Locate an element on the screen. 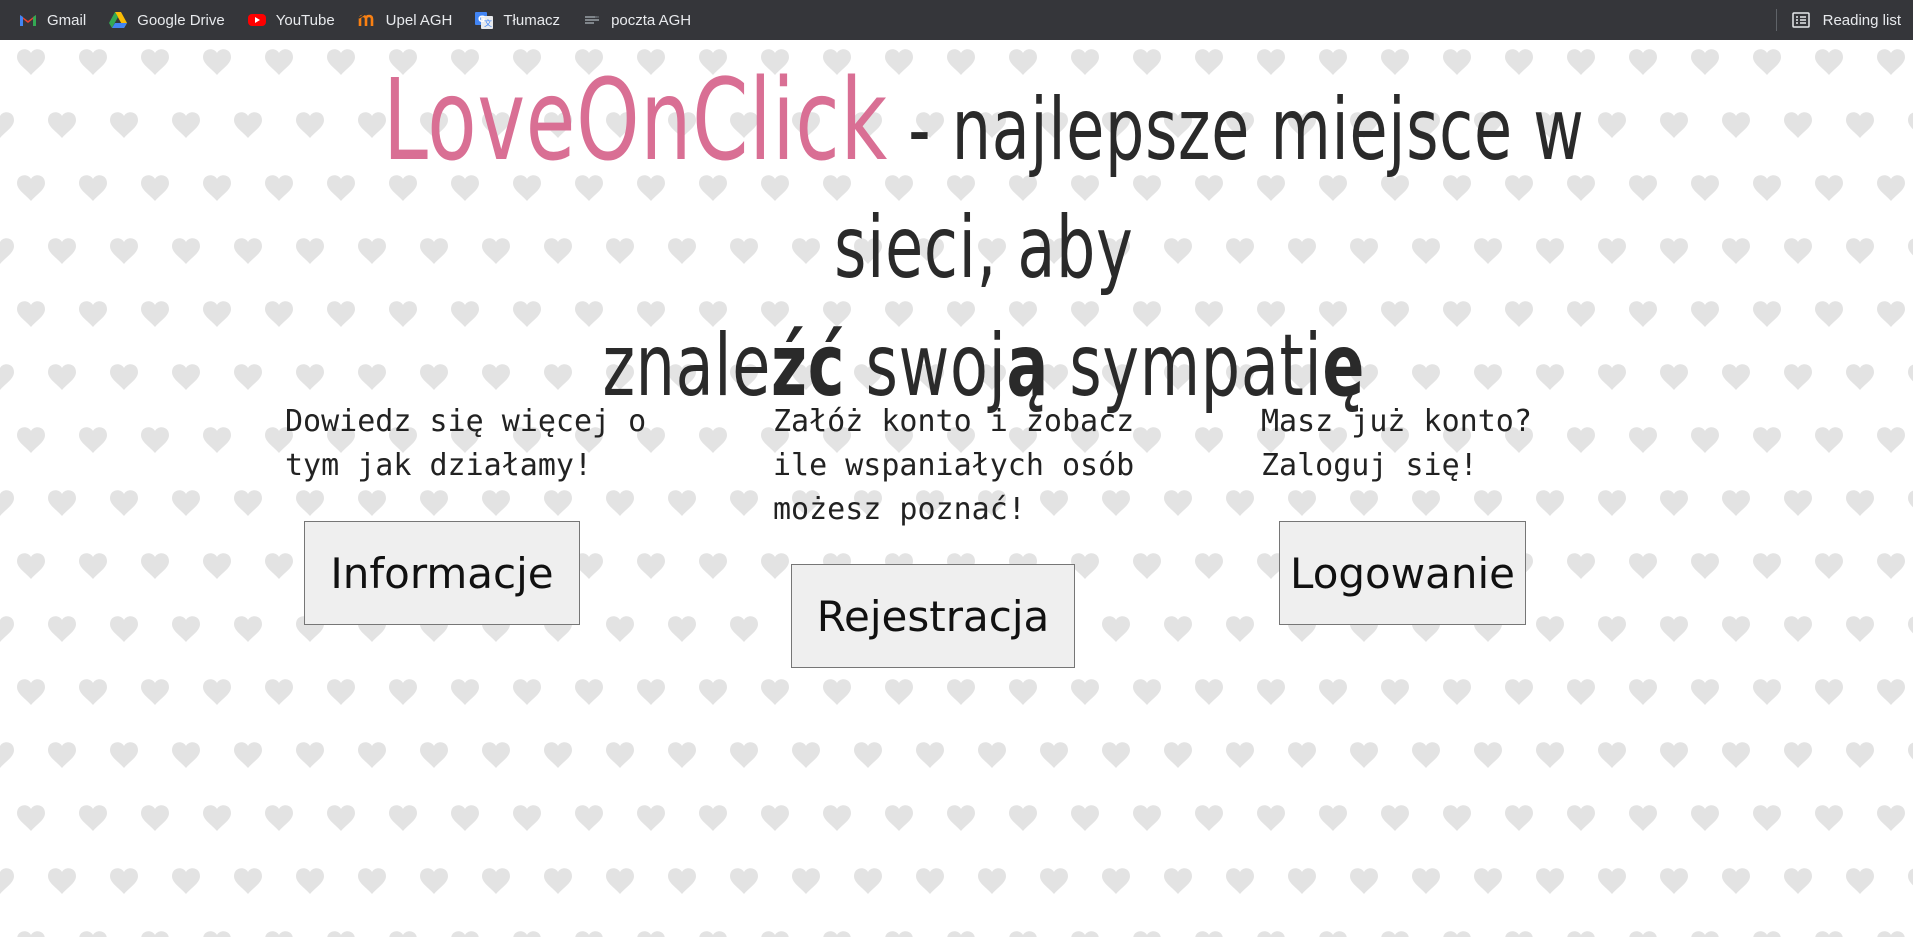 The height and width of the screenshot is (937, 1913). google-drive-icon is located at coordinates (118, 20).